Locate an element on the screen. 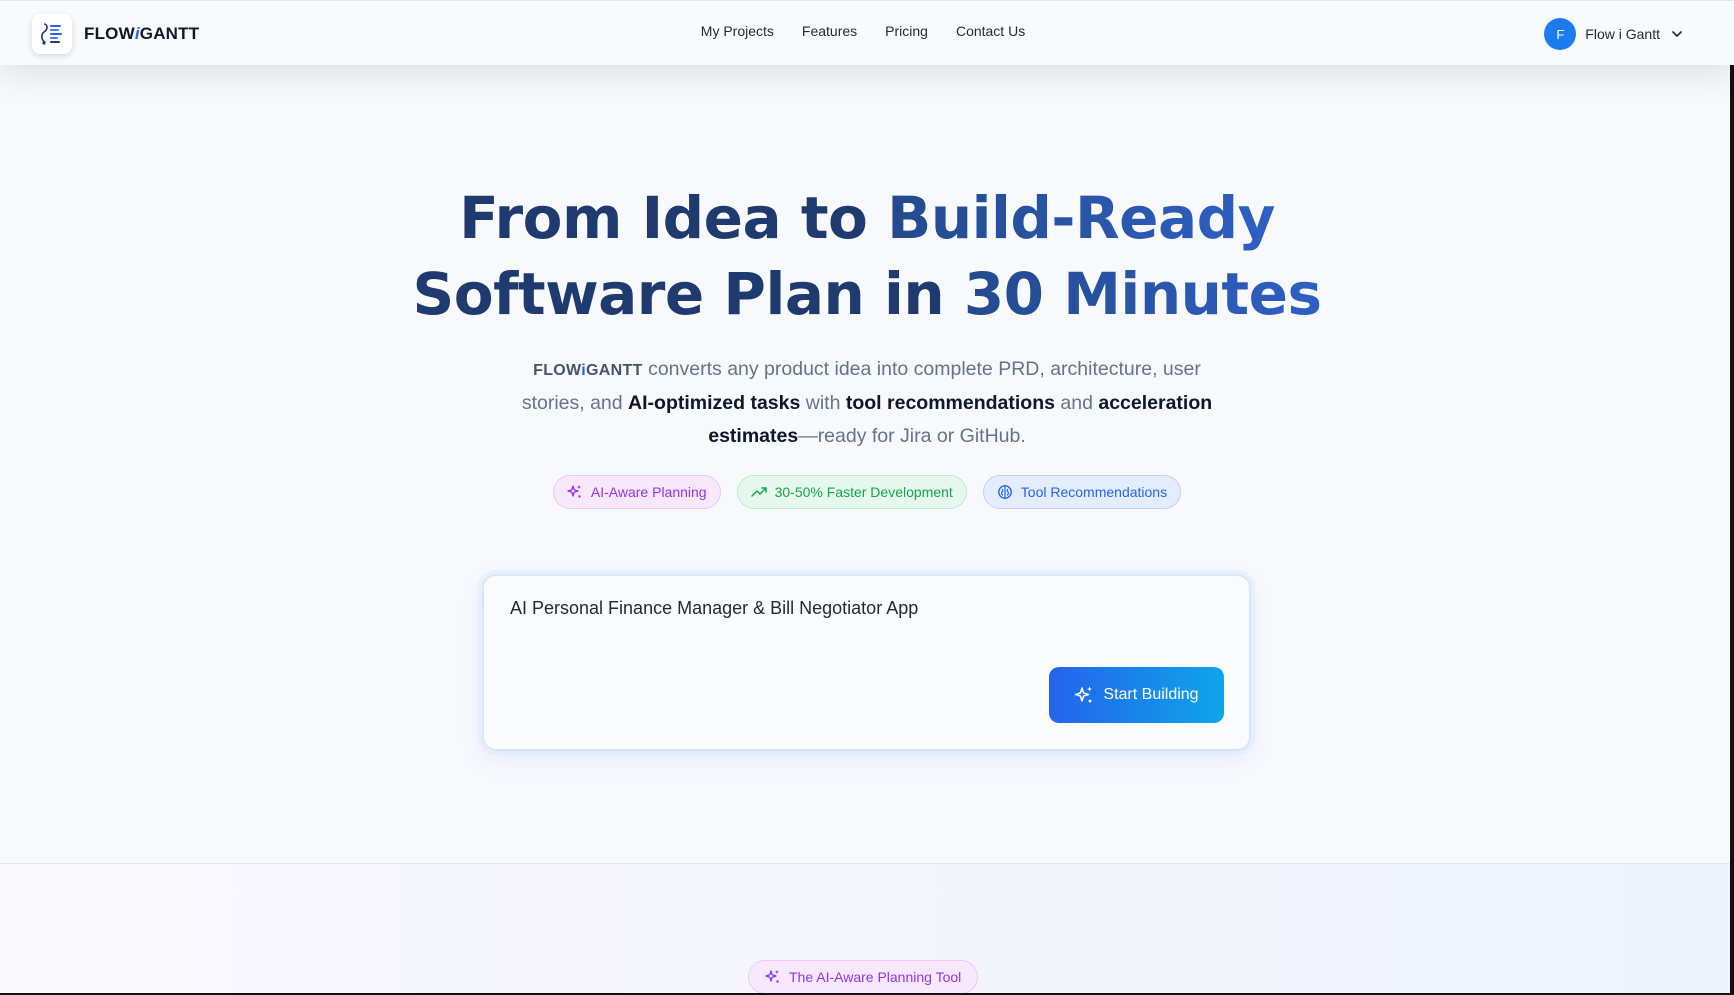 This screenshot has width=1734, height=995. idea-input-card: Start Building is located at coordinates (866, 662).